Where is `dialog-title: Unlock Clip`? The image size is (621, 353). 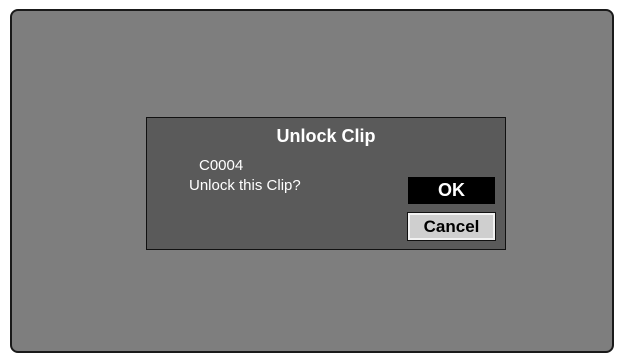 dialog-title: Unlock Clip is located at coordinates (326, 136).